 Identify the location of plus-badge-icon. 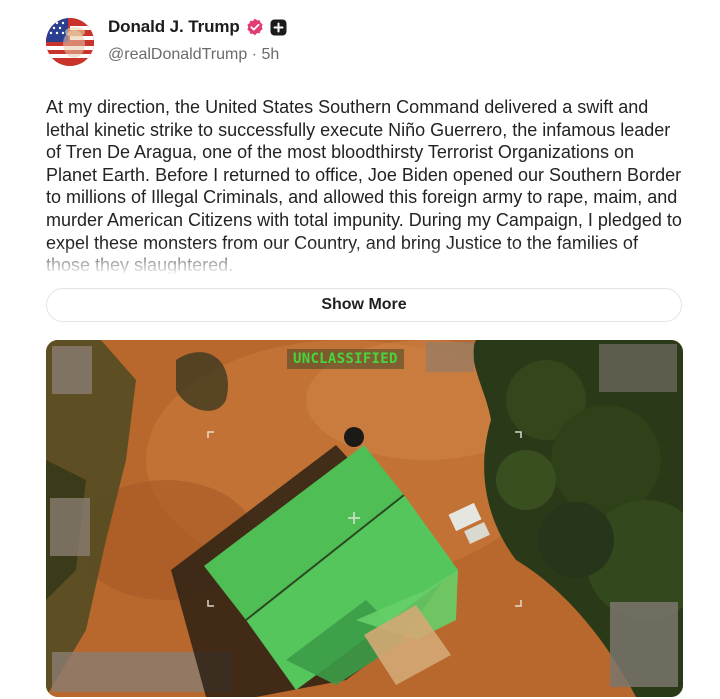
(278, 27).